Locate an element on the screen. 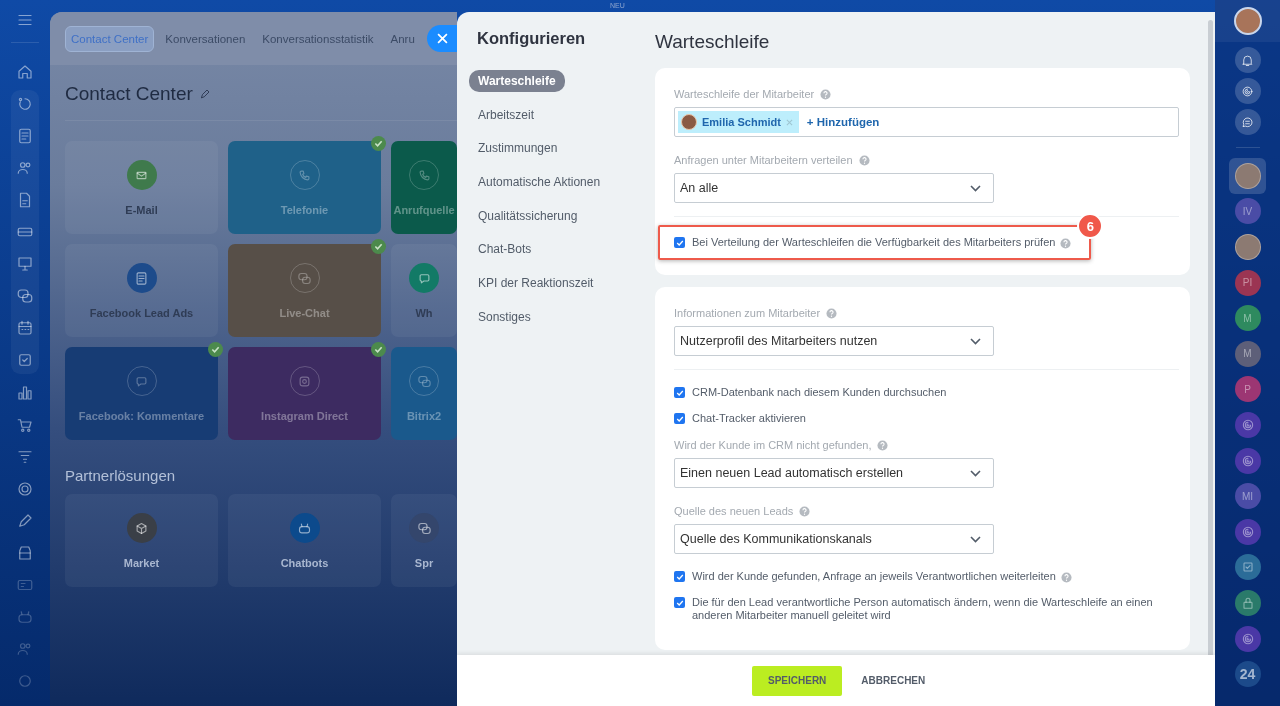 The height and width of the screenshot is (706, 1280). chat-button is located at coordinates (1247, 122).